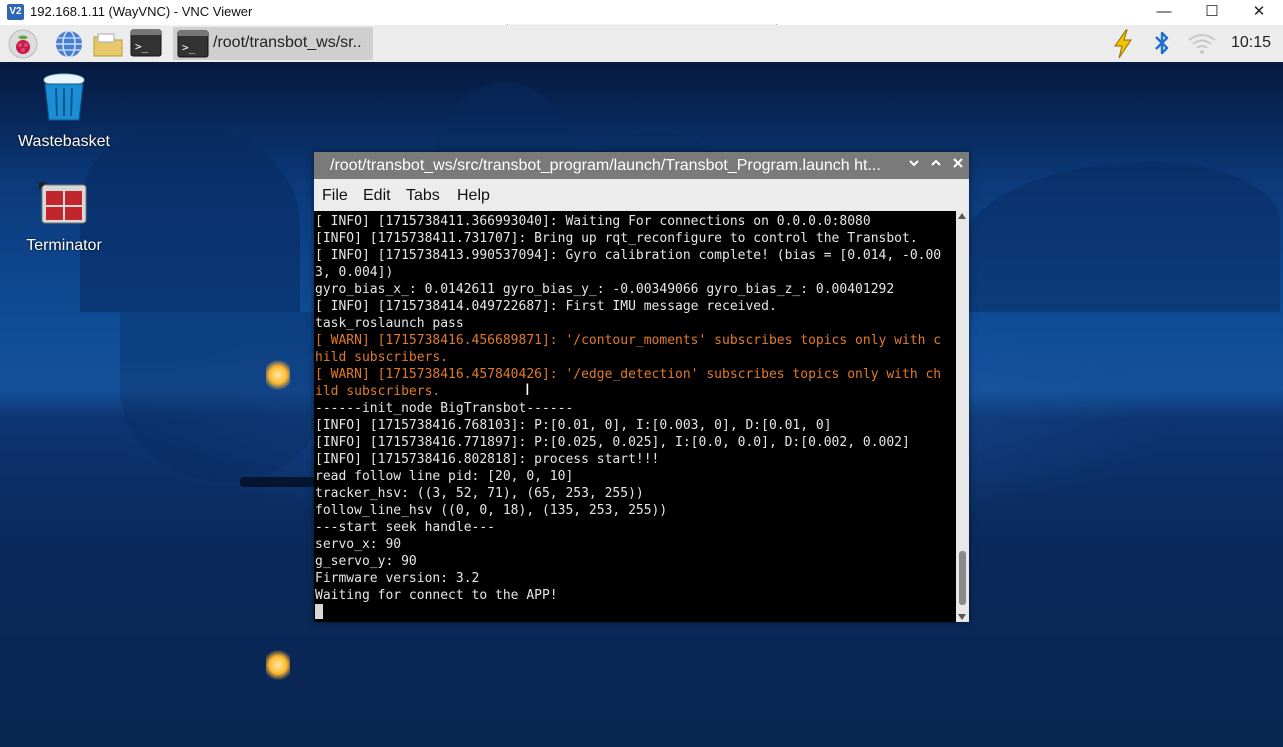 The width and height of the screenshot is (1283, 747). What do you see at coordinates (64, 245) in the screenshot?
I see `desktop-icon-label: Terminator` at bounding box center [64, 245].